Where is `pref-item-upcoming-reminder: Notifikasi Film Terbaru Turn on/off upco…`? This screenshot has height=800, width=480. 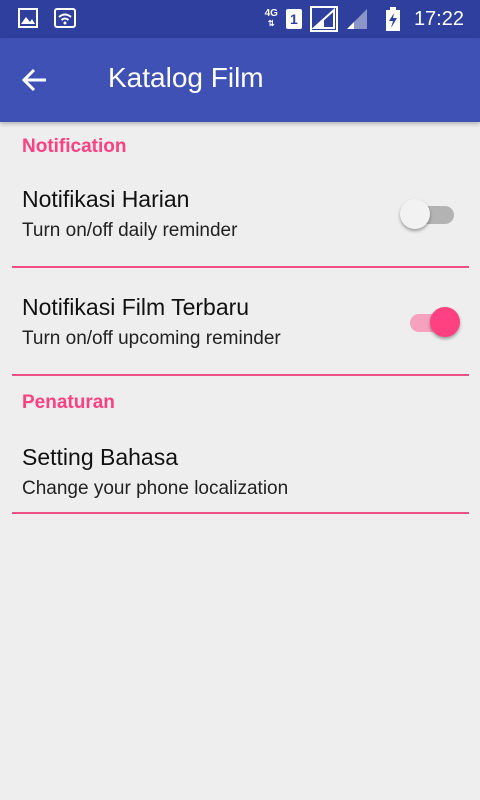 pref-item-upcoming-reminder: Notifikasi Film Terbaru Turn on/off upco… is located at coordinates (240, 326).